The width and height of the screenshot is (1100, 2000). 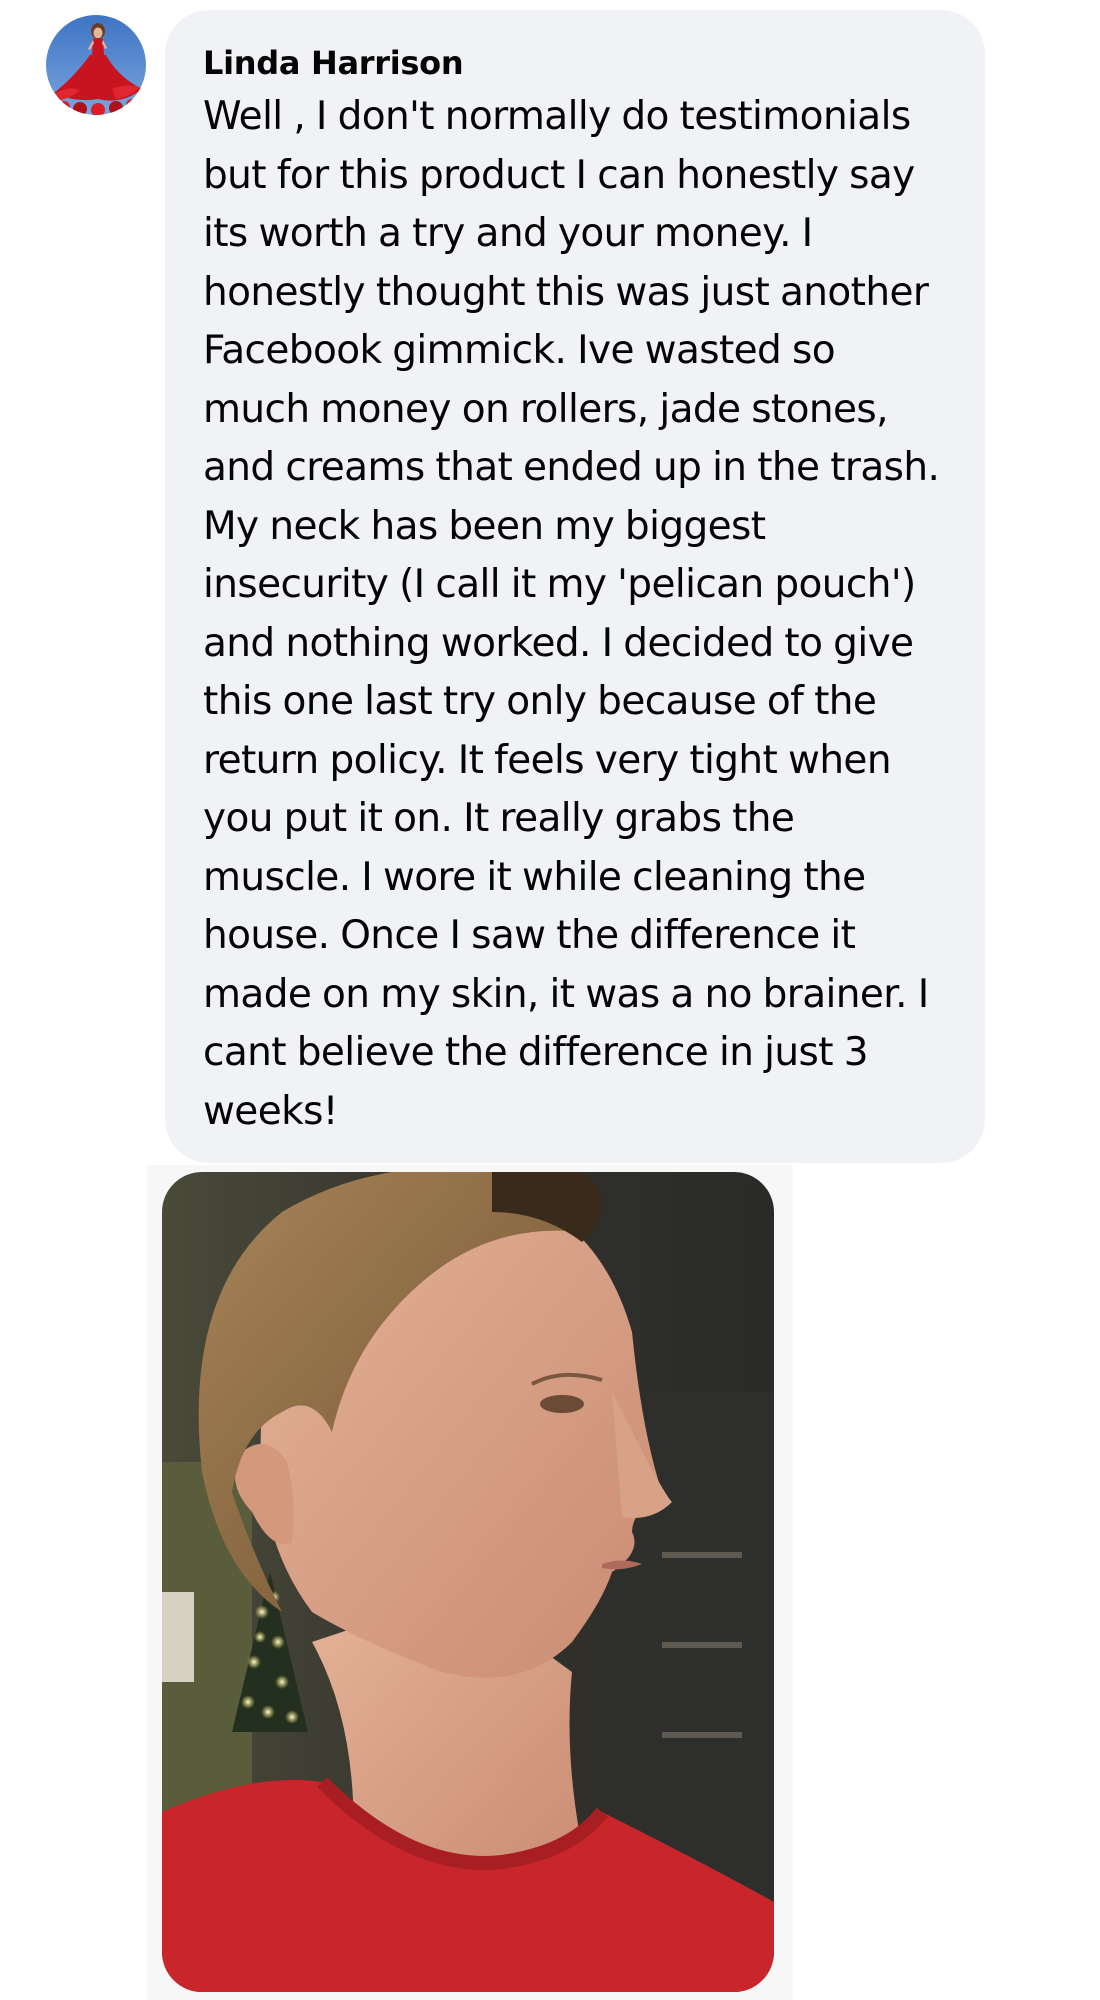 I want to click on comment-author-name: Linda Harrison, so click(x=574, y=63).